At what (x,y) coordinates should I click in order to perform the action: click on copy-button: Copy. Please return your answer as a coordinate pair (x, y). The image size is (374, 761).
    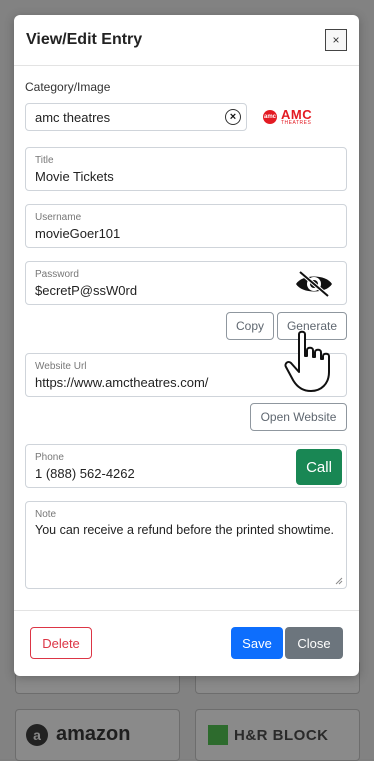
    Looking at the image, I should click on (250, 326).